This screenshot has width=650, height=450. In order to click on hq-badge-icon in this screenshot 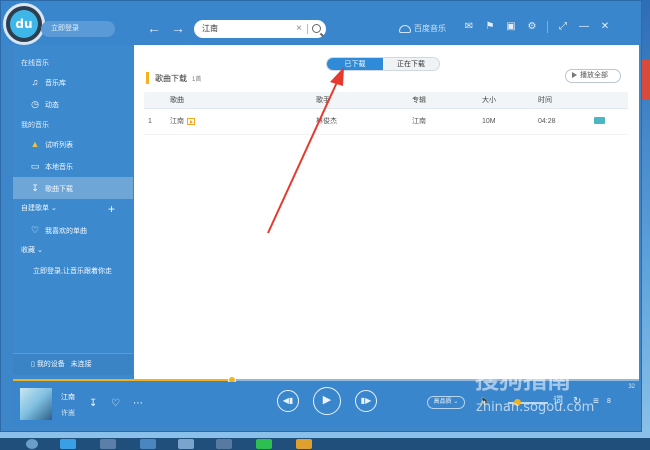, I will do `click(599, 120)`.